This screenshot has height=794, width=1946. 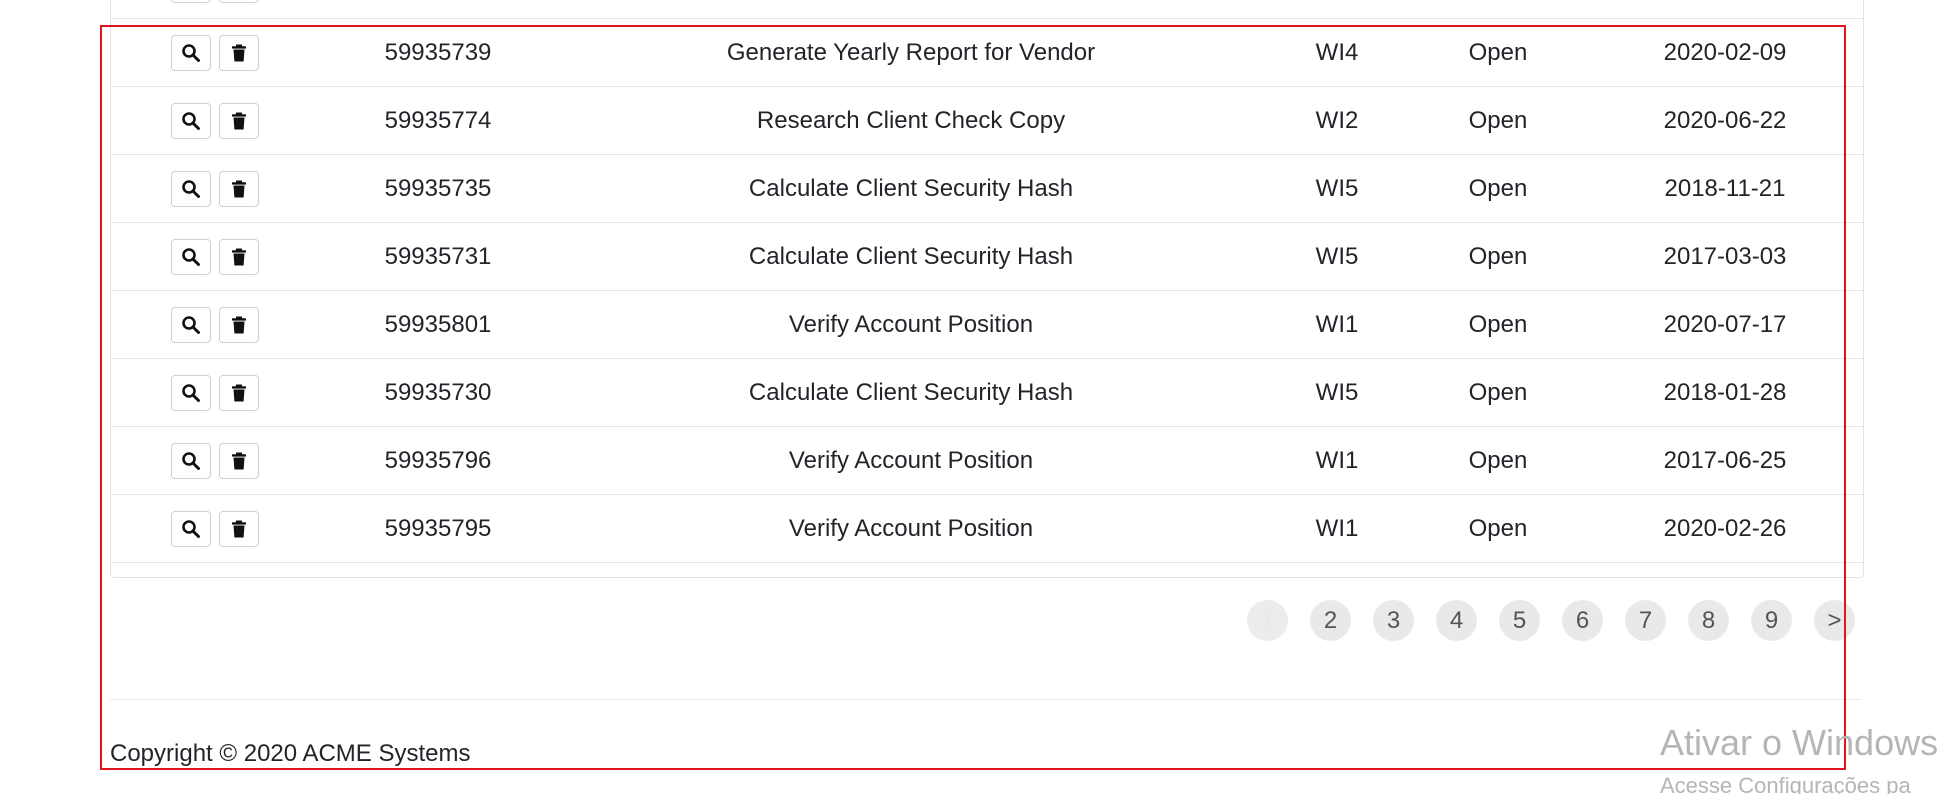 I want to click on pagination: 1 2 3 4 5 6 7 8 9 >, so click(x=1551, y=620).